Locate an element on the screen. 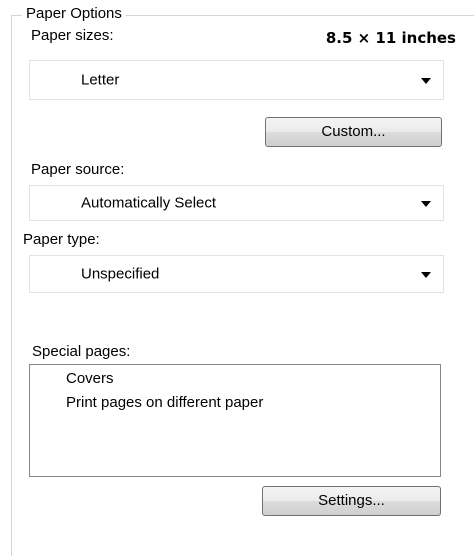 This screenshot has width=474, height=556. paper-type-select: Unspecified is located at coordinates (236, 274).